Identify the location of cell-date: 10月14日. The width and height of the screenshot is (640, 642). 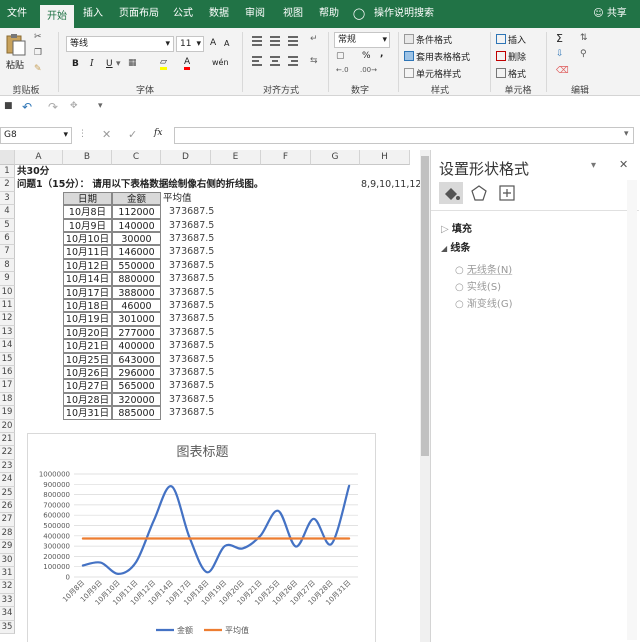
(87, 279).